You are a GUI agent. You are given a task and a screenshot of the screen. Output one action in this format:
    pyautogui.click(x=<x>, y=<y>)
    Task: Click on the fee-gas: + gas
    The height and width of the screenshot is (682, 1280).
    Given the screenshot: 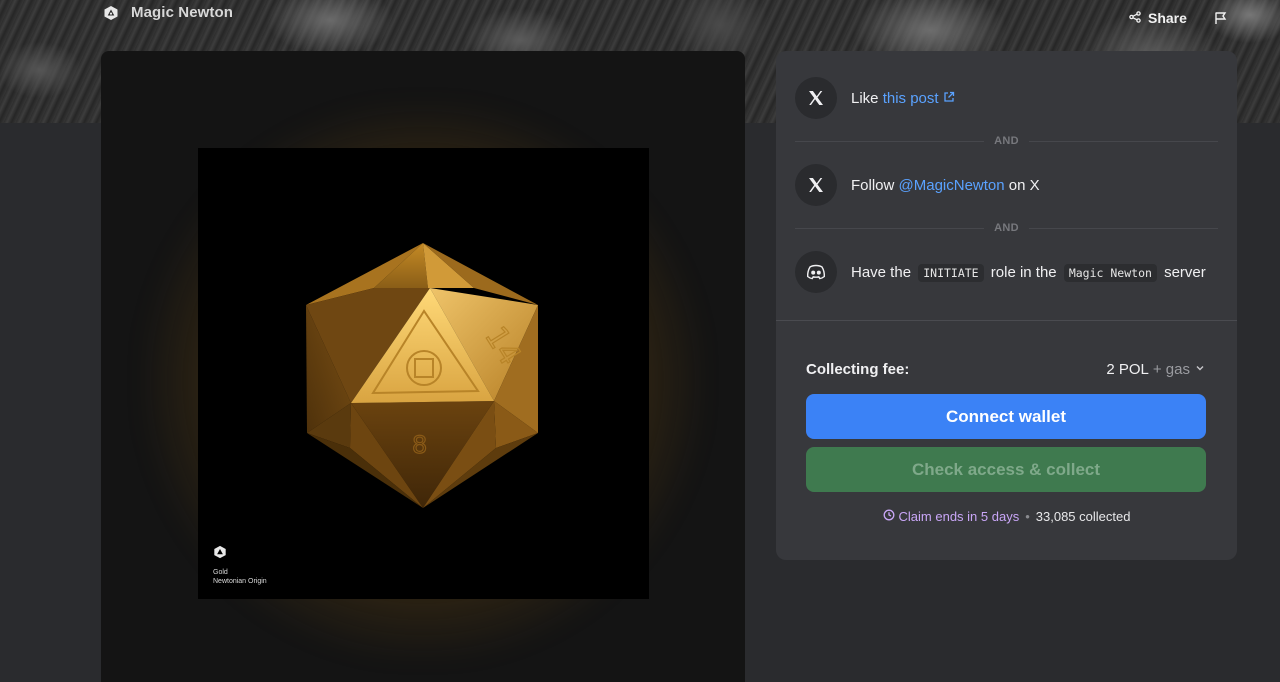 What is the action you would take?
    pyautogui.click(x=1171, y=369)
    